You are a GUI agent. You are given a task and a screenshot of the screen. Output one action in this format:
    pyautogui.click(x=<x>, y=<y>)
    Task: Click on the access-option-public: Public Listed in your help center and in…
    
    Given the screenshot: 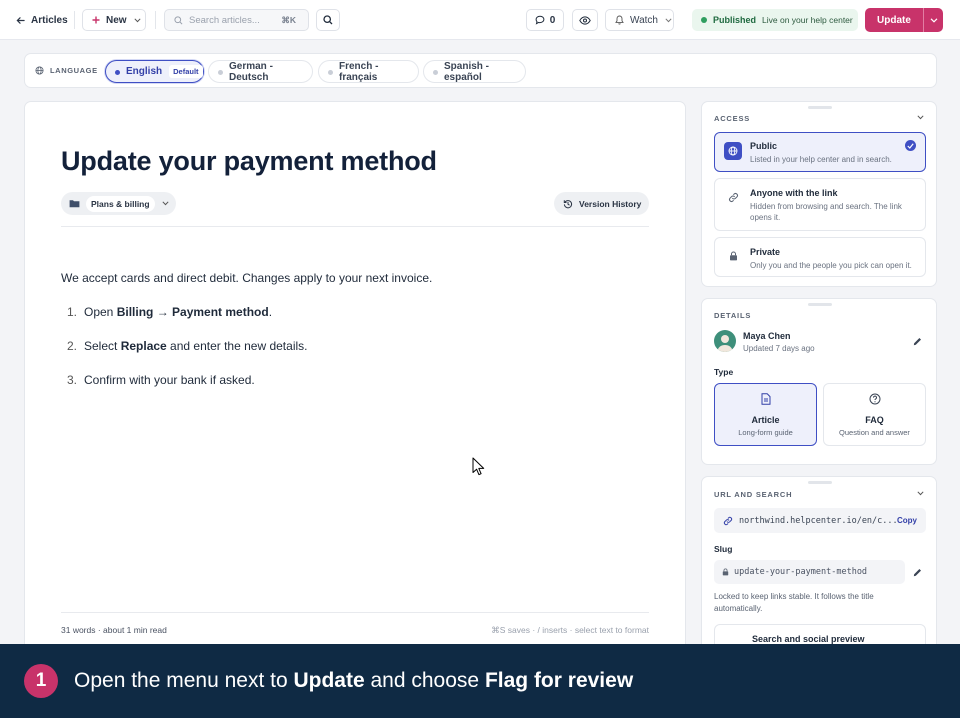 What is the action you would take?
    pyautogui.click(x=820, y=152)
    